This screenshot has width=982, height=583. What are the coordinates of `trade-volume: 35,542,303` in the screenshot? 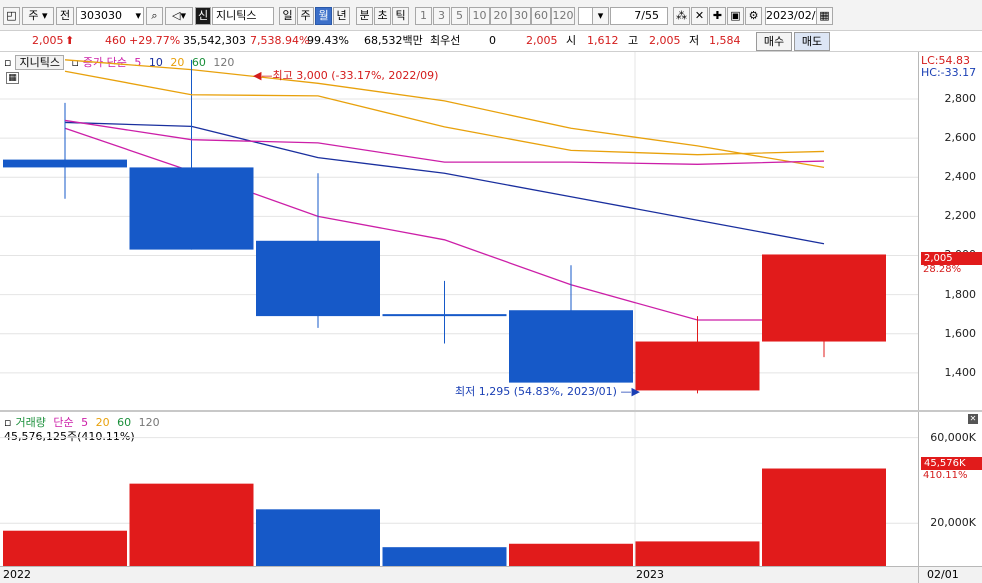 It's located at (214, 40).